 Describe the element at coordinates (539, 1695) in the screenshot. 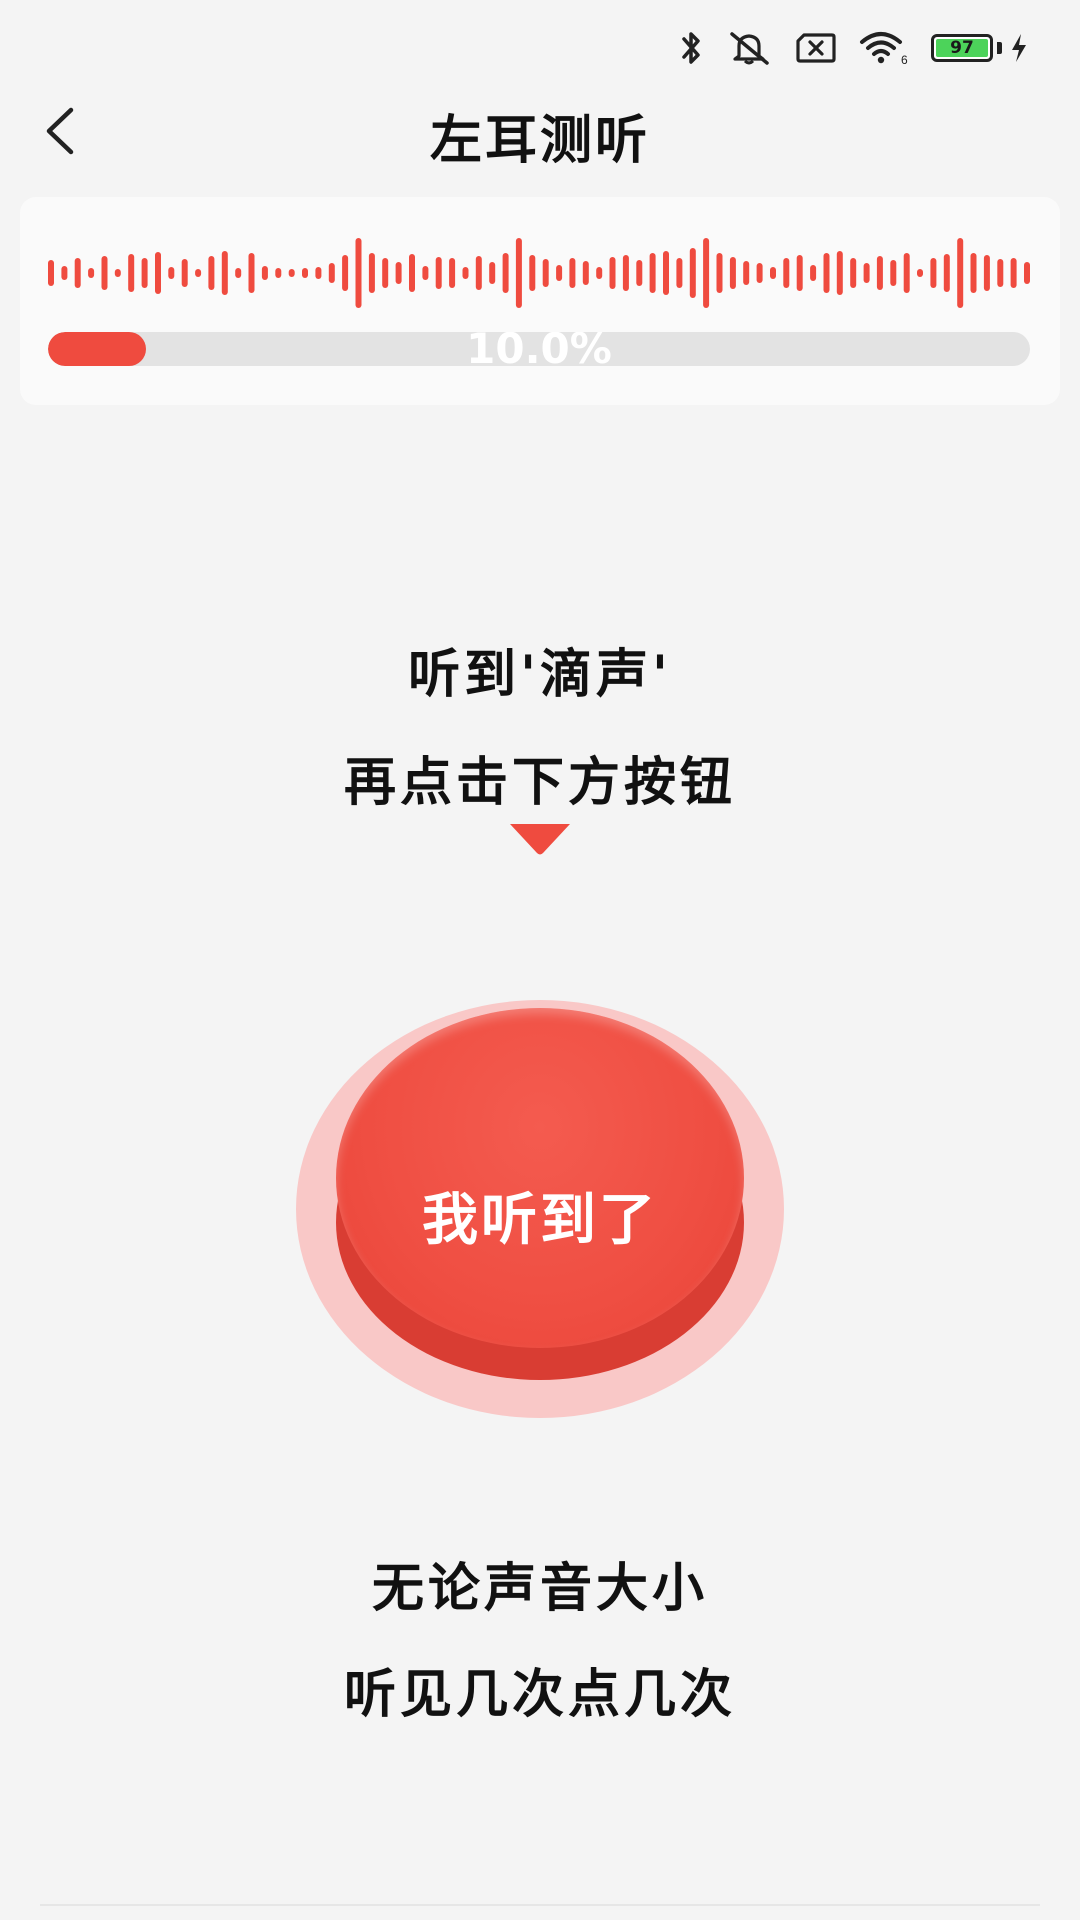

I see `hint-line-2: 听见几次点几次` at that location.